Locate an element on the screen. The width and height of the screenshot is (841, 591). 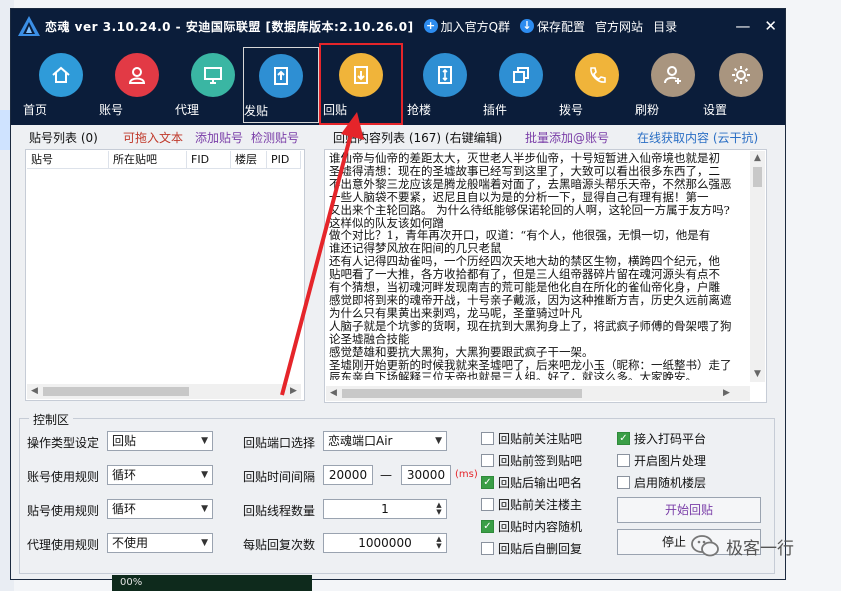
reply-content-line: 不出意外黎三龙应该是腾龙般喘着对面了，去黑暗源头帮乐天帝，不然那么强恶 is located at coordinates (538, 184).